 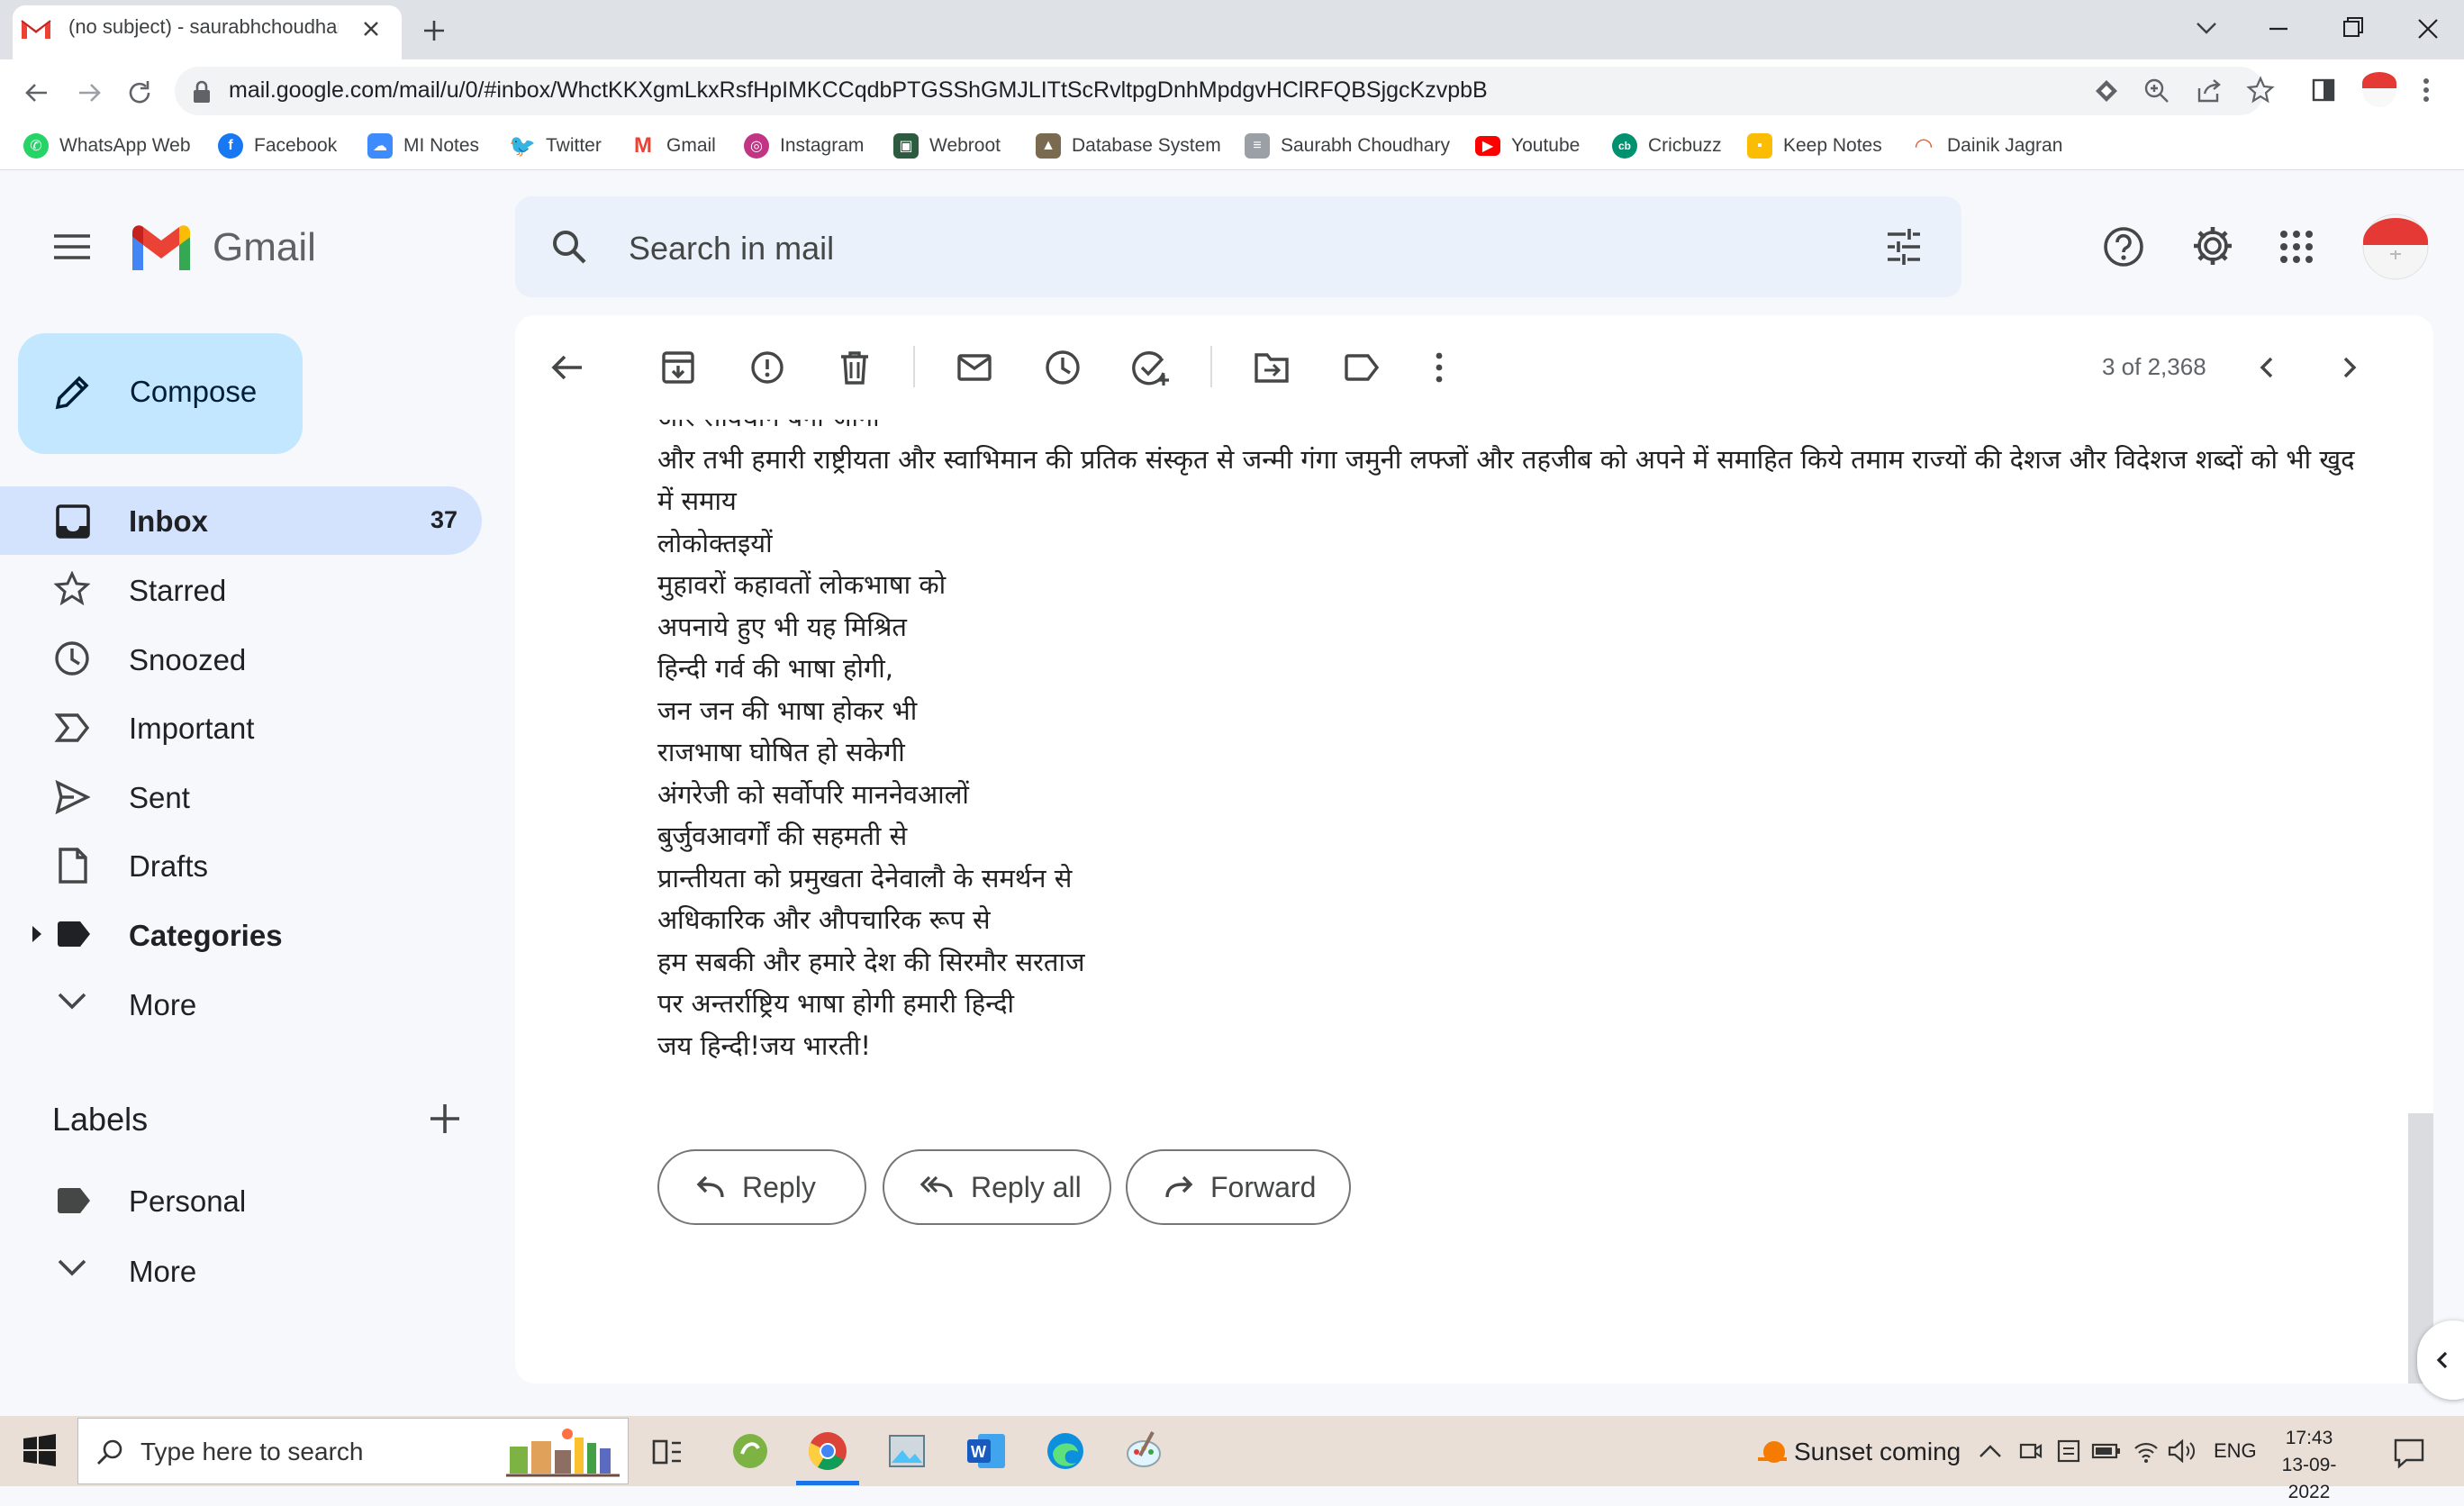 I want to click on nav-label-starred: Starred, so click(x=178, y=590).